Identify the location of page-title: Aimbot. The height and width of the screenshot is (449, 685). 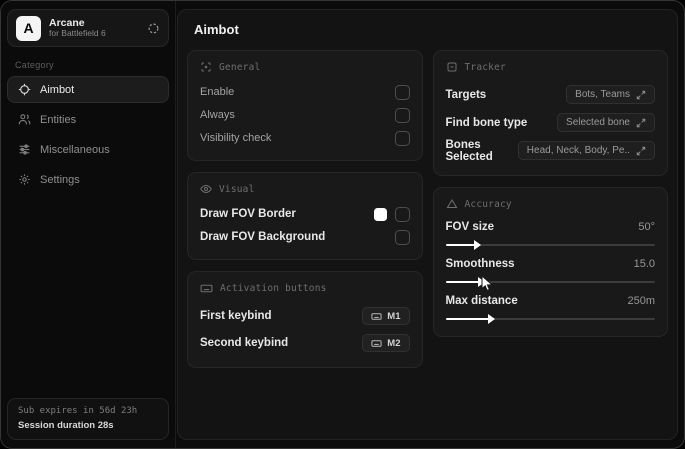
(216, 29).